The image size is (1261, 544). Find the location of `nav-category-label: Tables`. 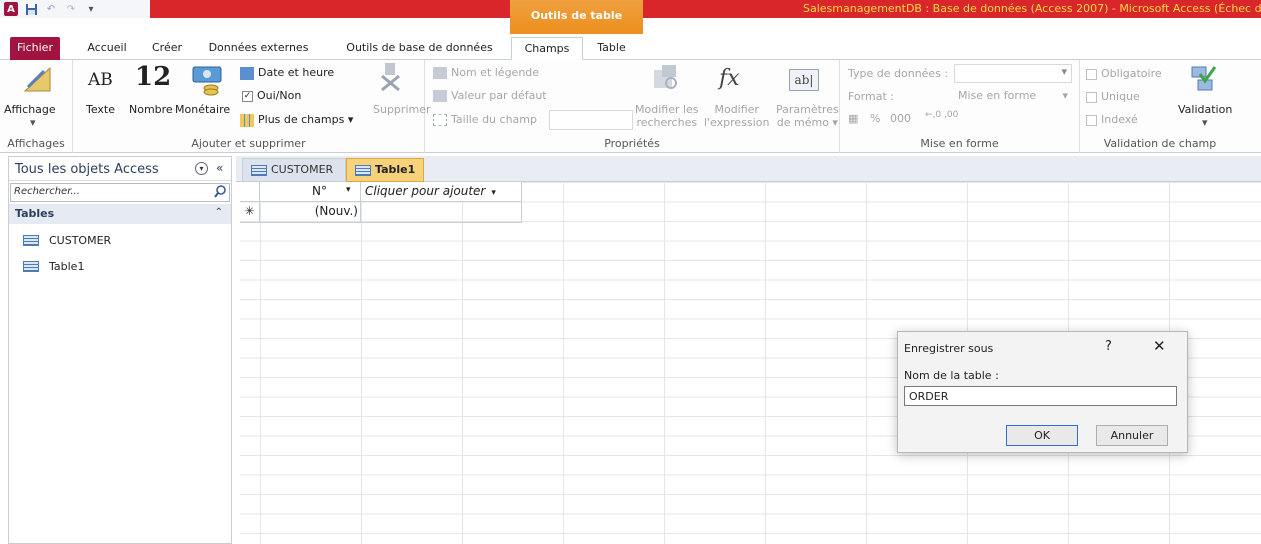

nav-category-label: Tables is located at coordinates (35, 213).